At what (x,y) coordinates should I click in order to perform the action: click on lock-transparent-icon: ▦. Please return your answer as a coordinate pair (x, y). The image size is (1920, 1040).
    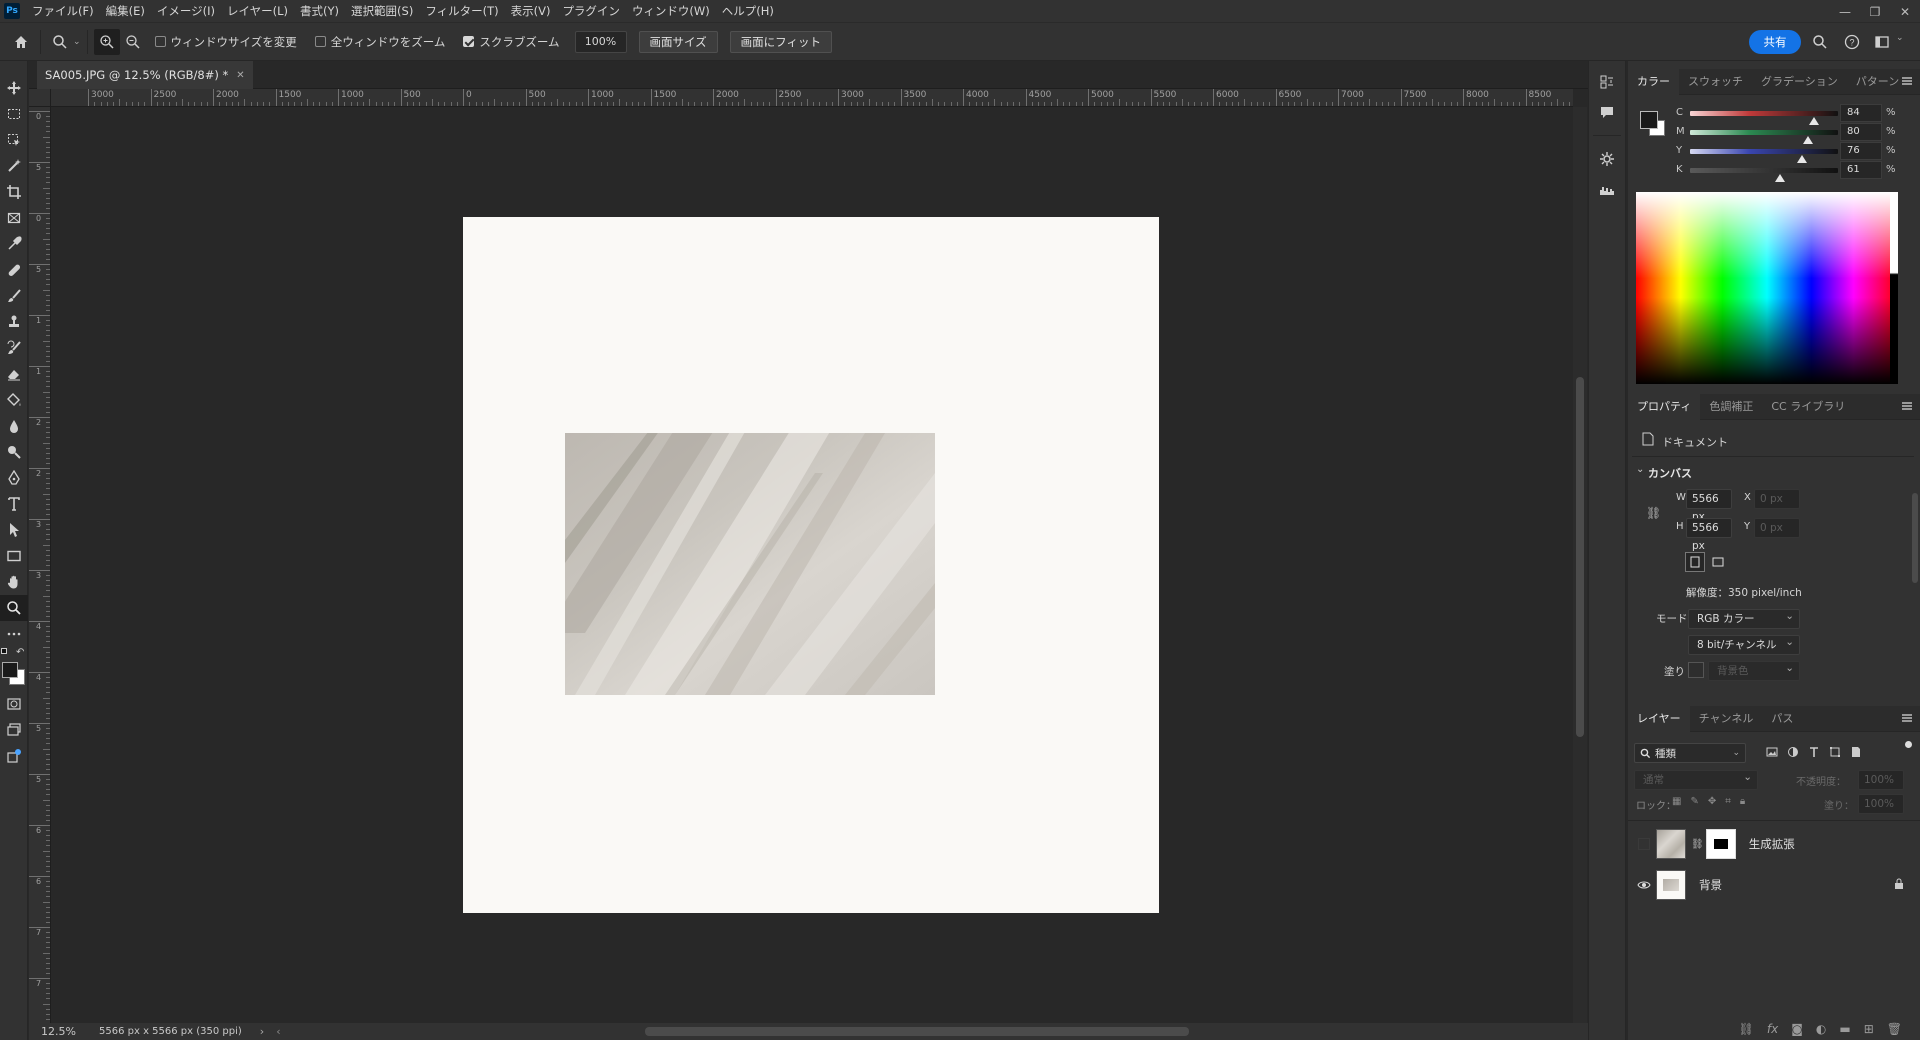
    Looking at the image, I should click on (1676, 801).